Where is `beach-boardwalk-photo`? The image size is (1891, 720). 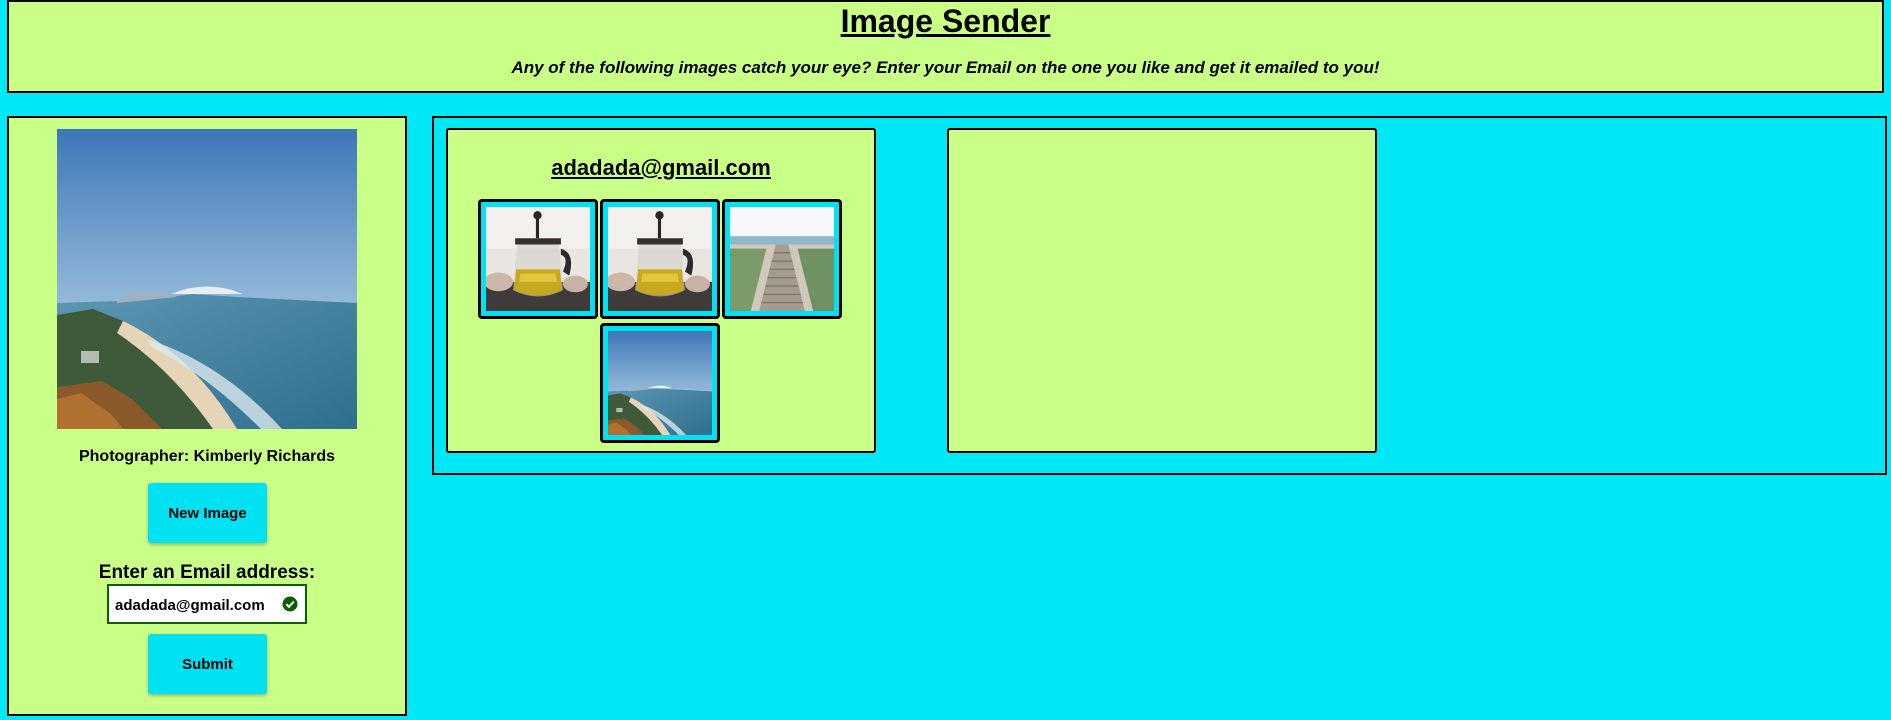
beach-boardwalk-photo is located at coordinates (782, 259).